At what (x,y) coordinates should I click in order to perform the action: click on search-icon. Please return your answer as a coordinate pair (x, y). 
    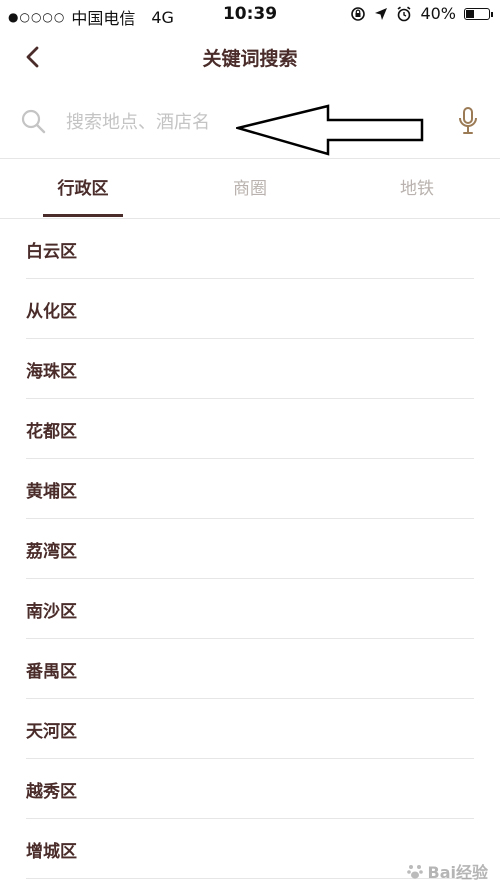
    Looking at the image, I should click on (33, 121).